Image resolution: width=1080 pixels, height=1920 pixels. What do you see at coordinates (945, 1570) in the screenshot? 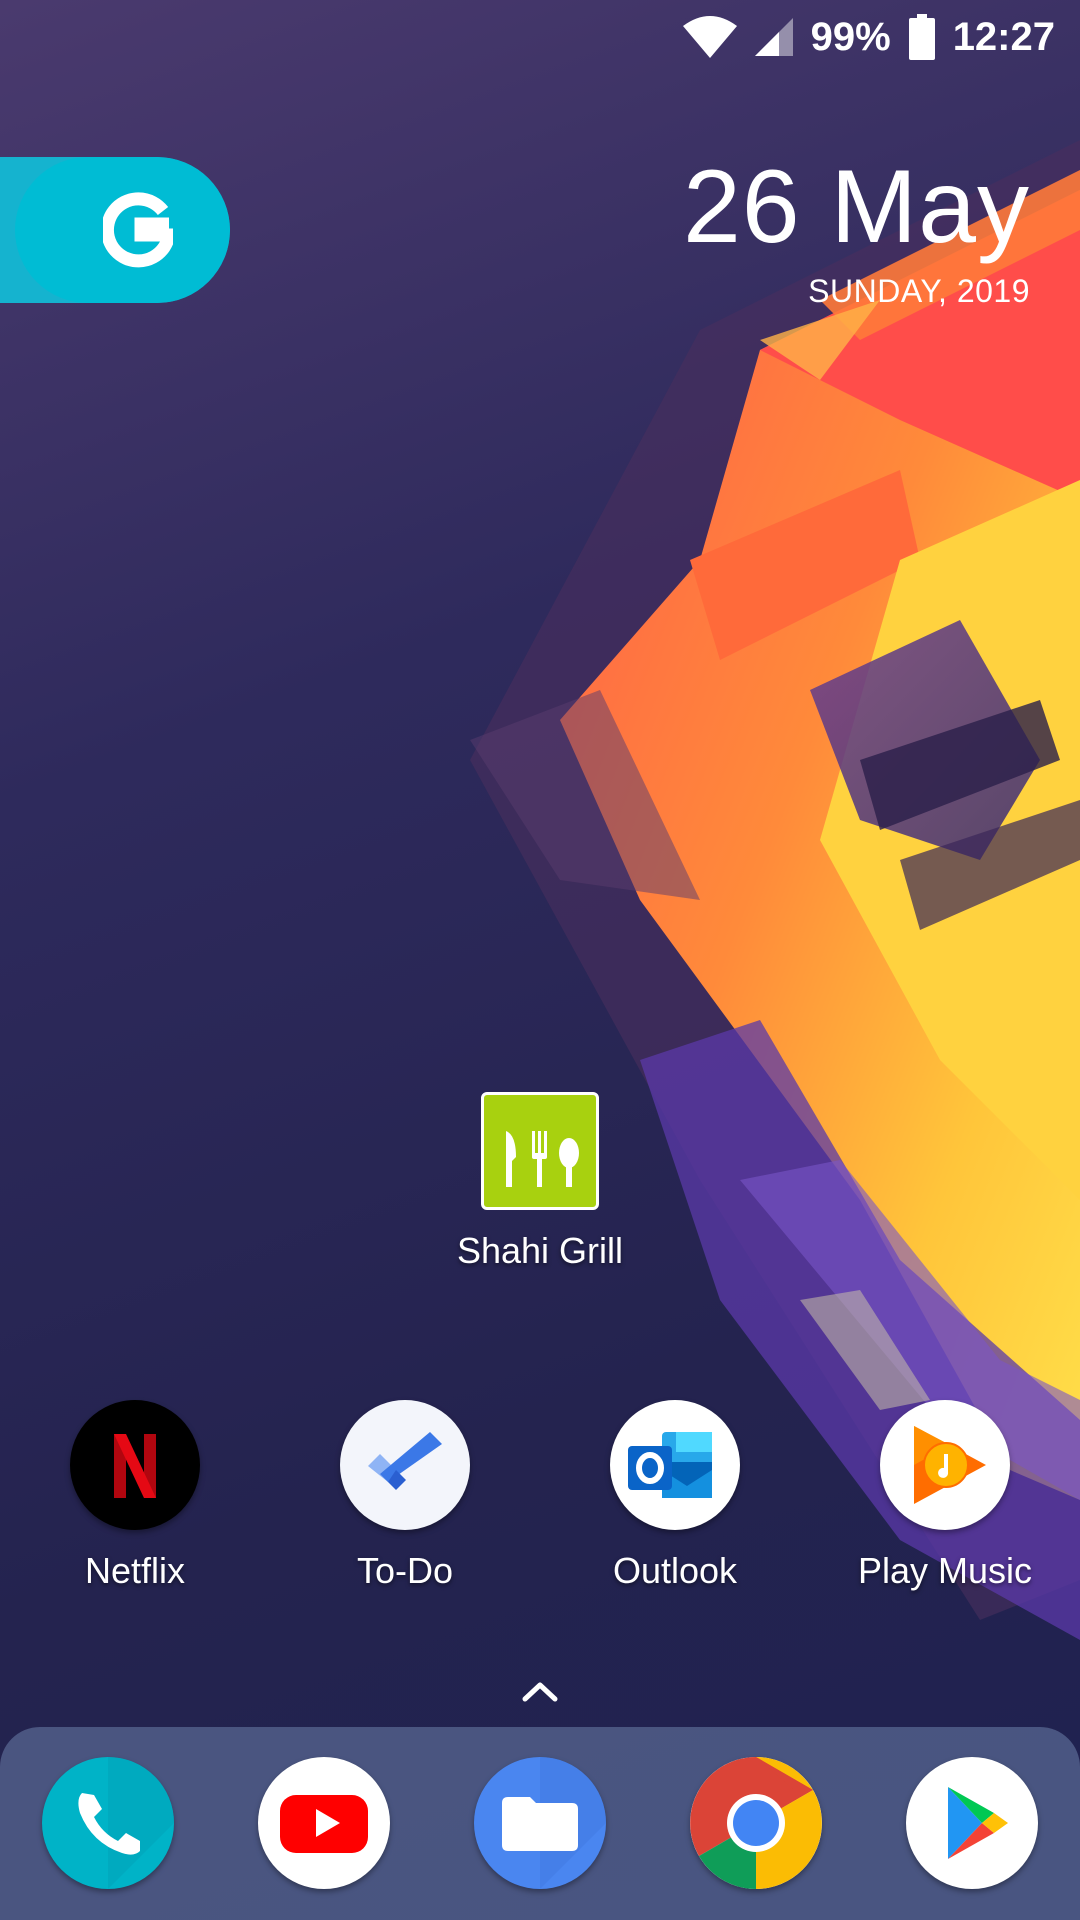
I see `app-label: Play Music` at bounding box center [945, 1570].